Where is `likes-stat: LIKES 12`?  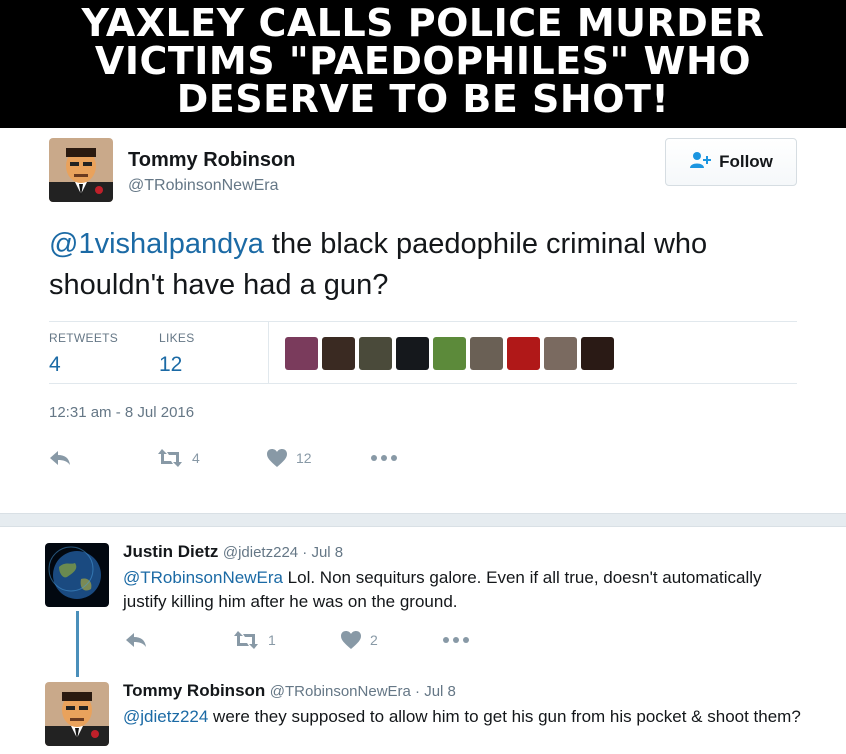 likes-stat: LIKES 12 is located at coordinates (177, 354).